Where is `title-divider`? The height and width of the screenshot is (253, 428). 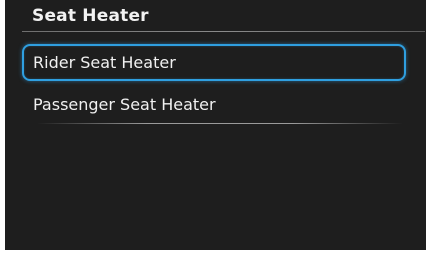 title-divider is located at coordinates (223, 31).